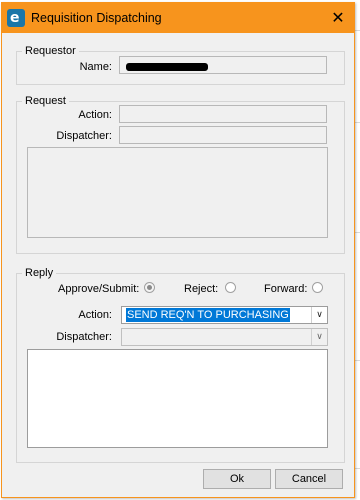 The width and height of the screenshot is (360, 500). I want to click on request-dispatcher-label: Dispatcher:, so click(84, 136).